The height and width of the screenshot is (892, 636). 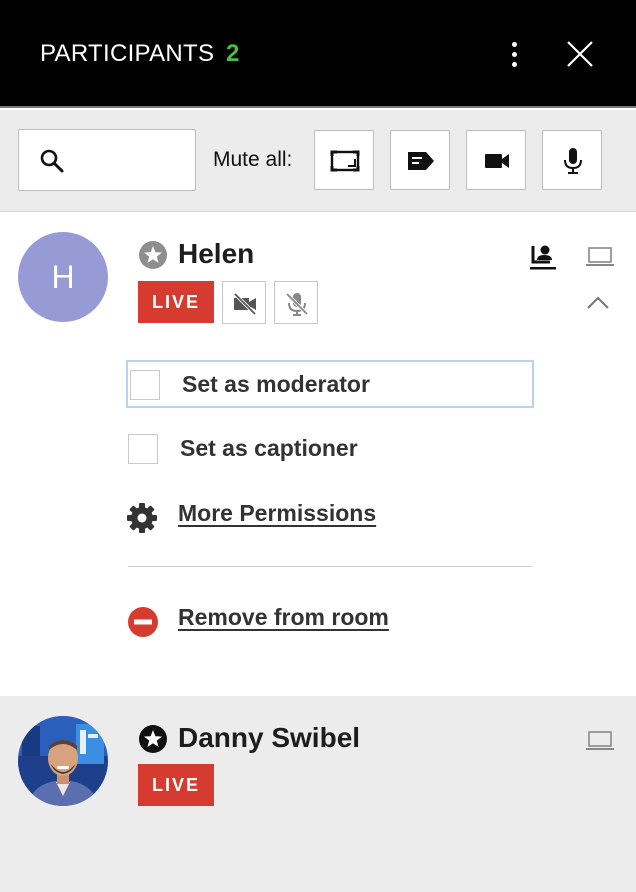 I want to click on seat-icon, so click(x=543, y=257).